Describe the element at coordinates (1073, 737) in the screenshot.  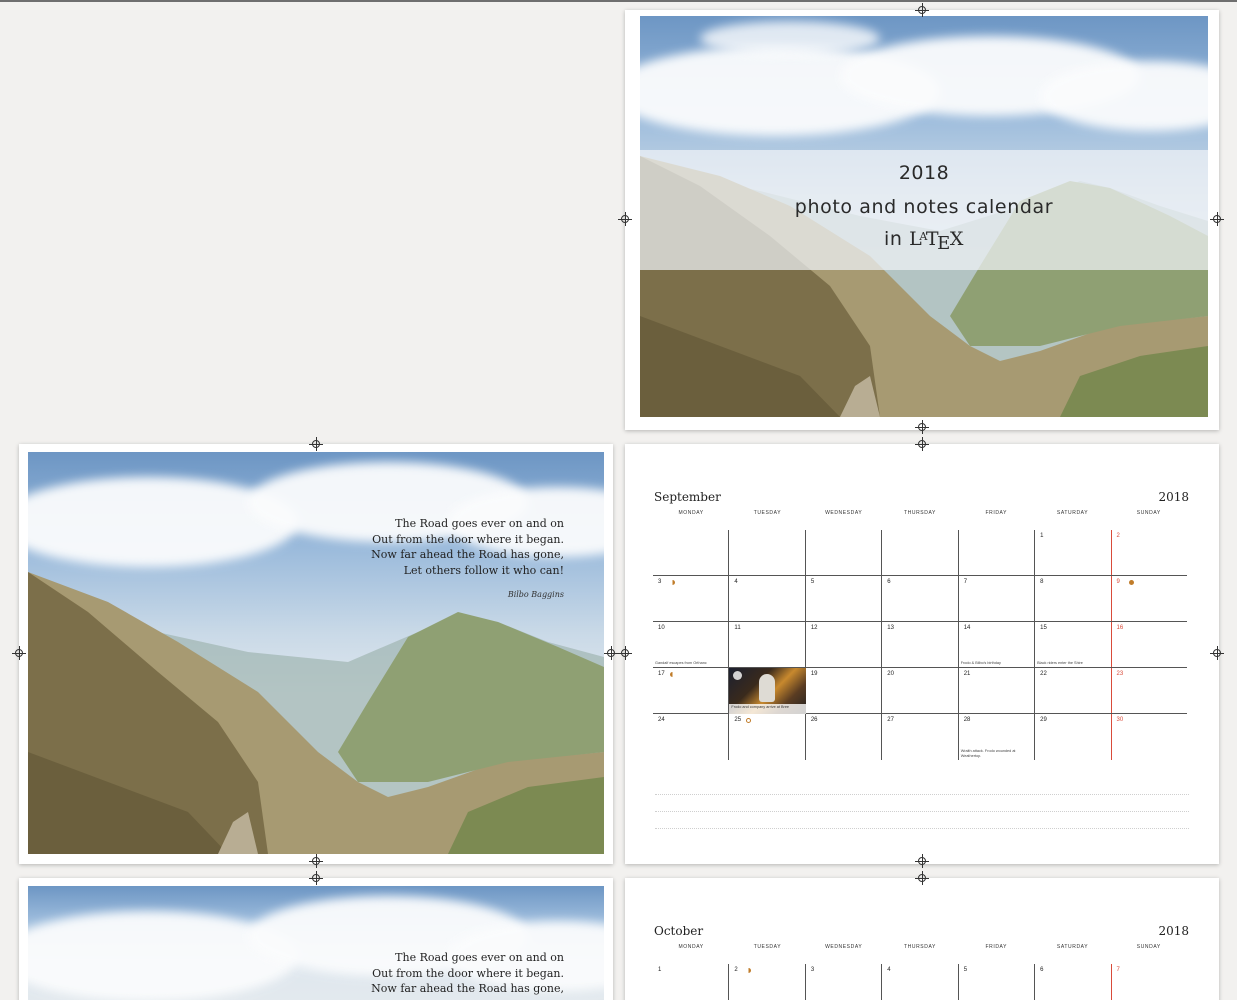
I see `day-cell: 29` at that location.